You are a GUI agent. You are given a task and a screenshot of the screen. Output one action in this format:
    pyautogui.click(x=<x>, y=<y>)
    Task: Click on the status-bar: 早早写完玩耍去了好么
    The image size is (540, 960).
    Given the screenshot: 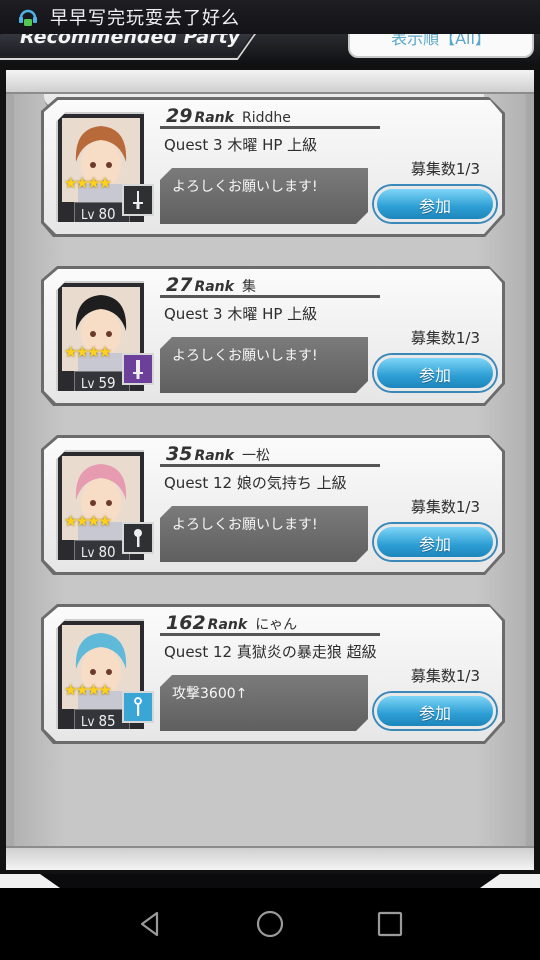 What is the action you would take?
    pyautogui.click(x=270, y=17)
    